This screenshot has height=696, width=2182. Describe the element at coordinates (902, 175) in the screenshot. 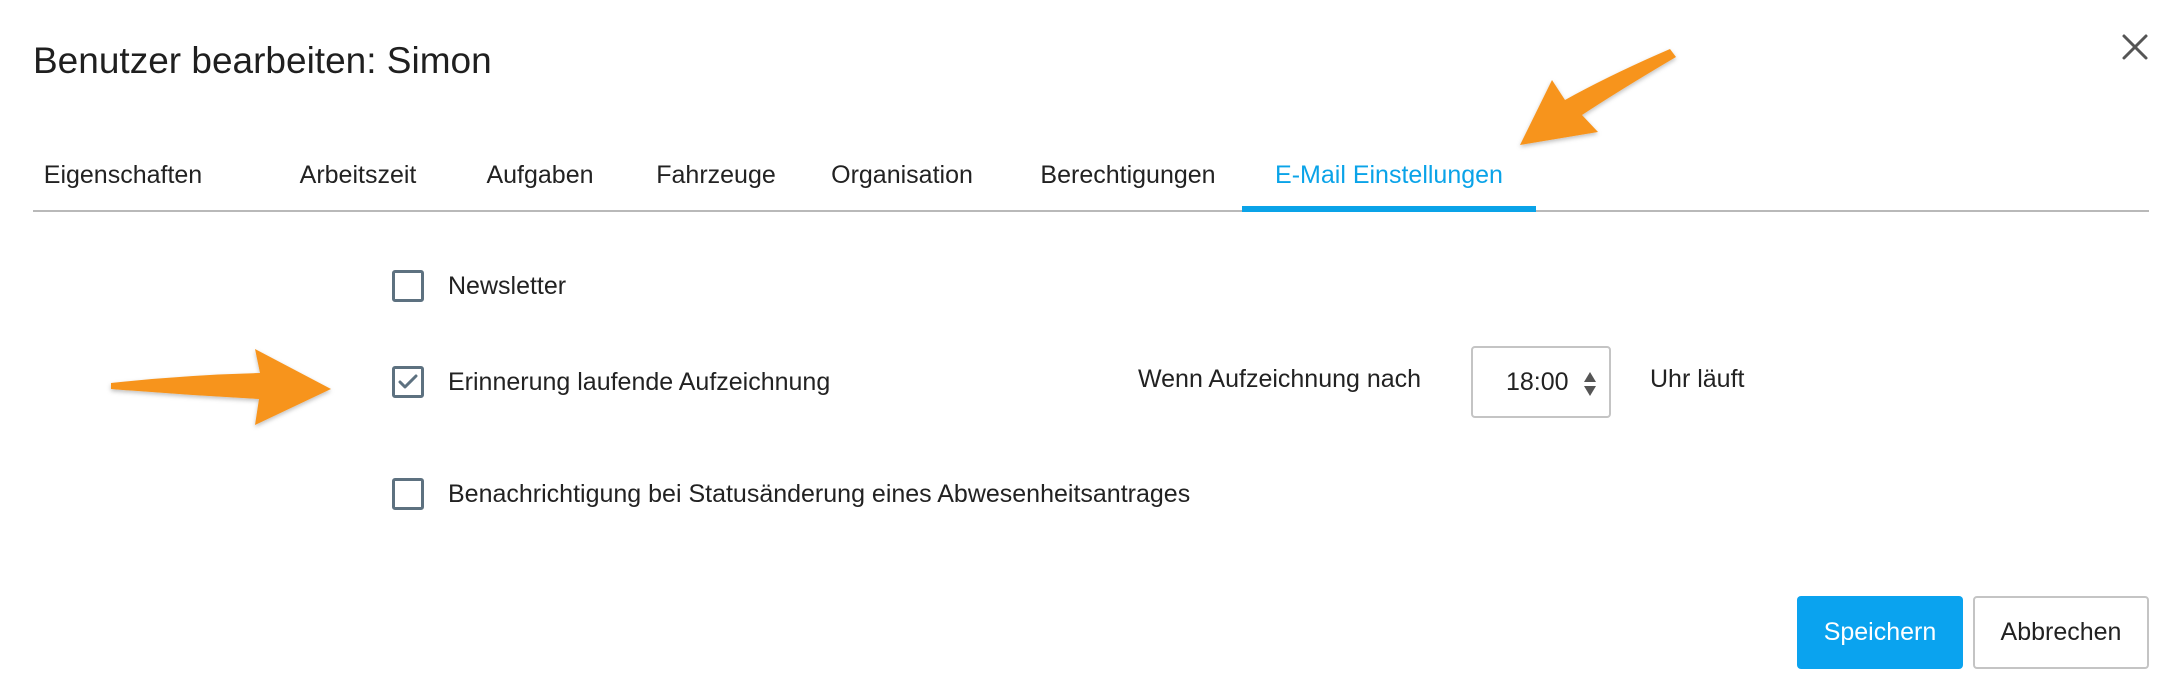

I see `tab-organisation: Organisation` at that location.